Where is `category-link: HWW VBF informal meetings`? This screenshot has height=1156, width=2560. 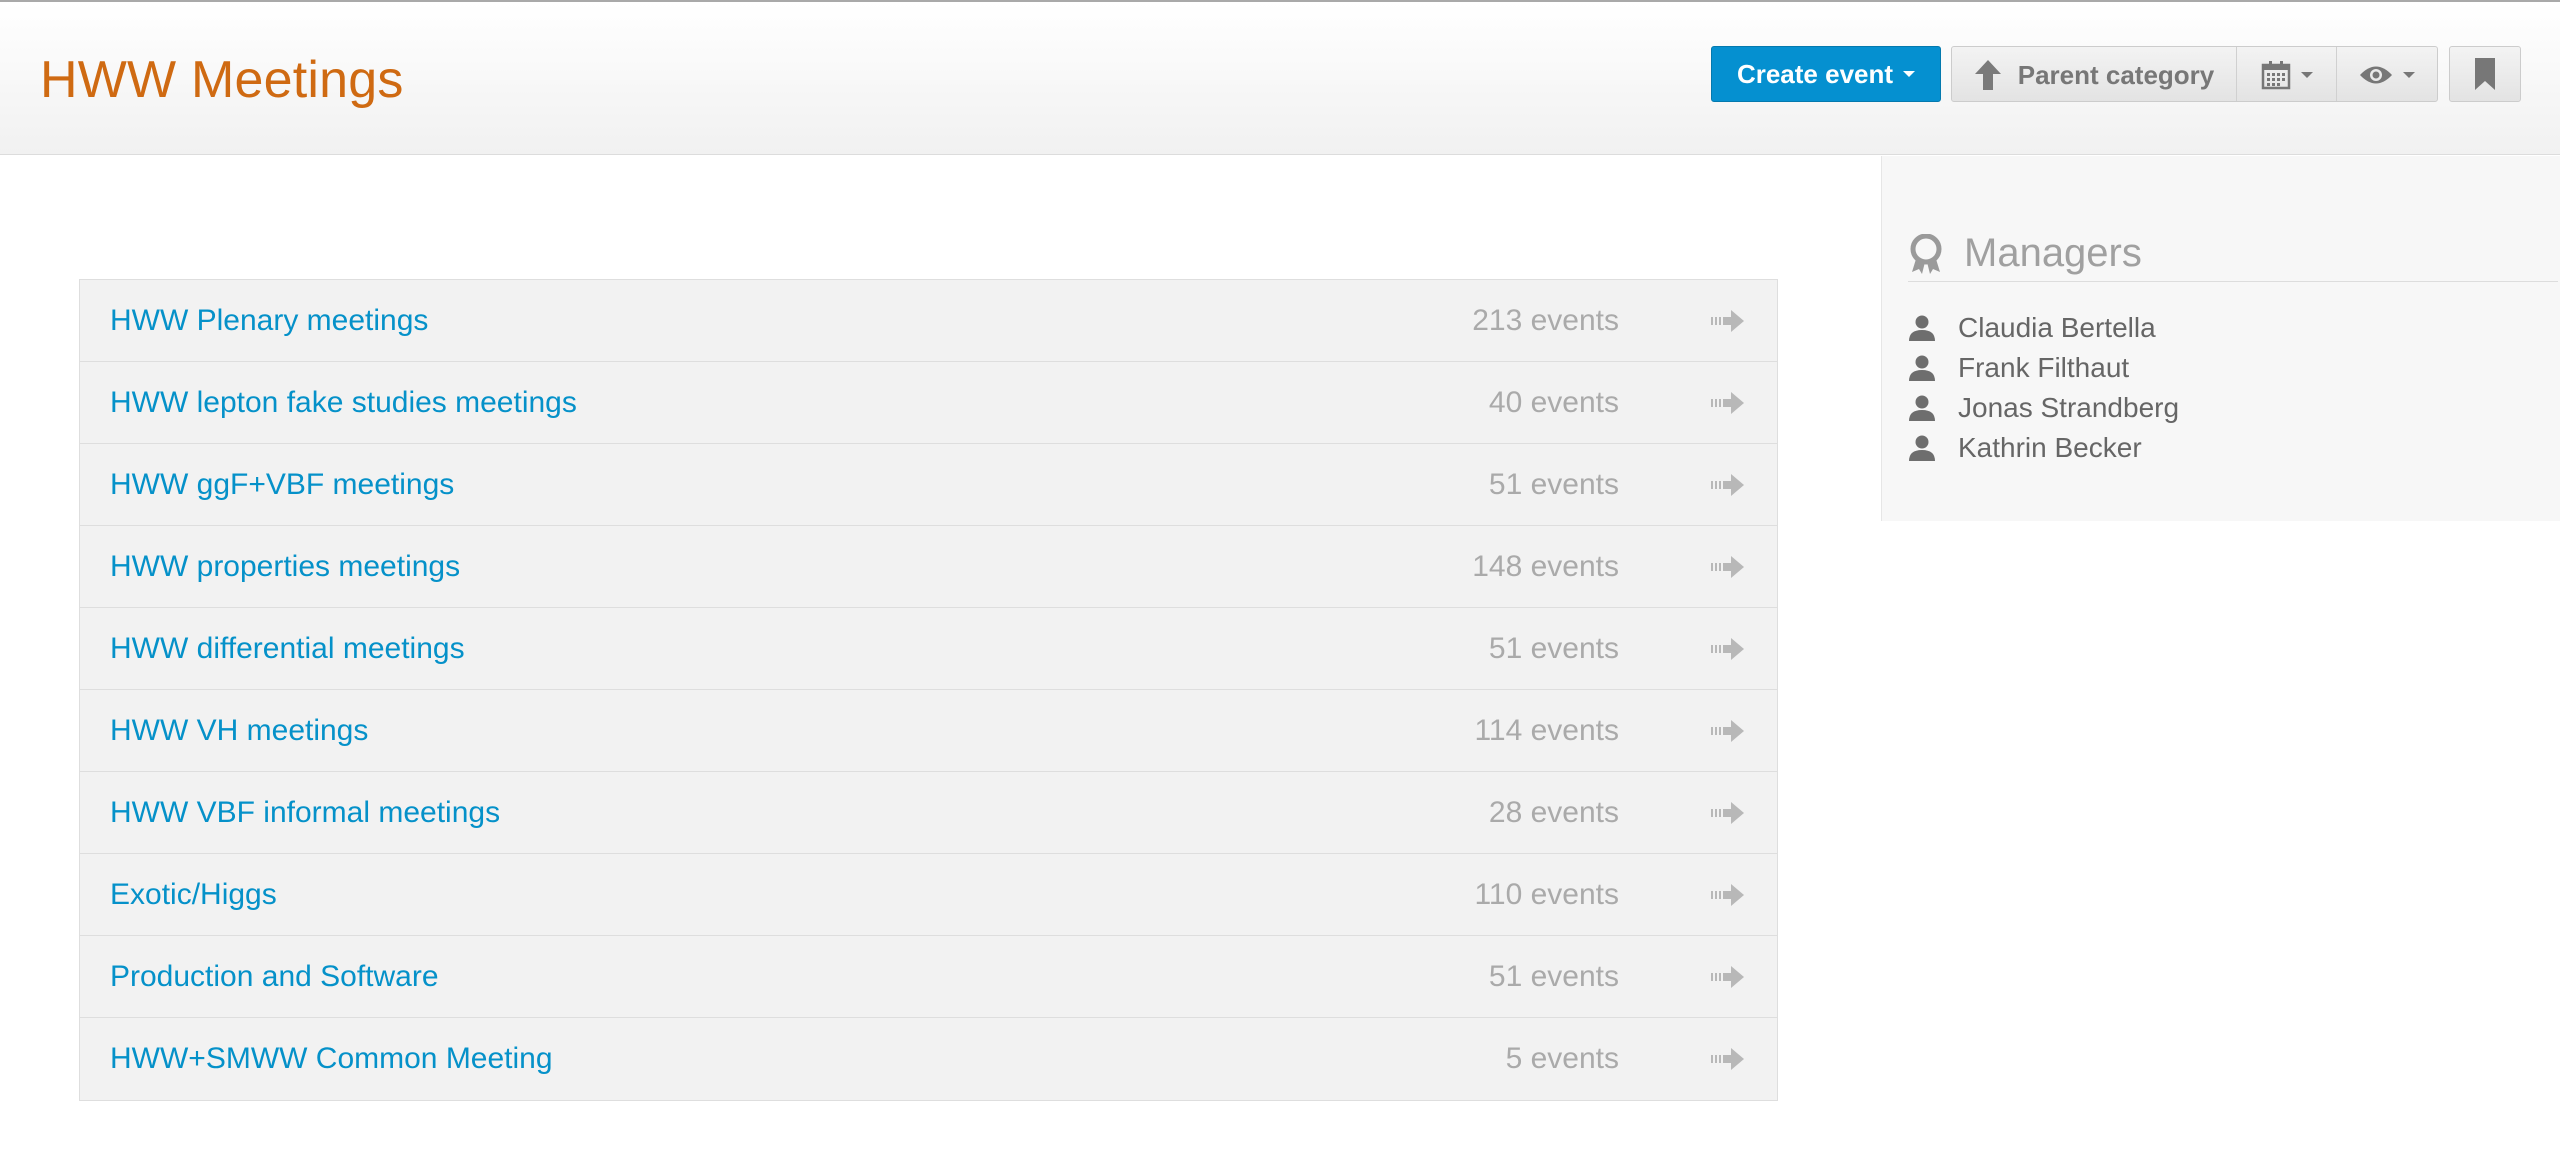
category-link: HWW VBF informal meetings is located at coordinates (305, 813).